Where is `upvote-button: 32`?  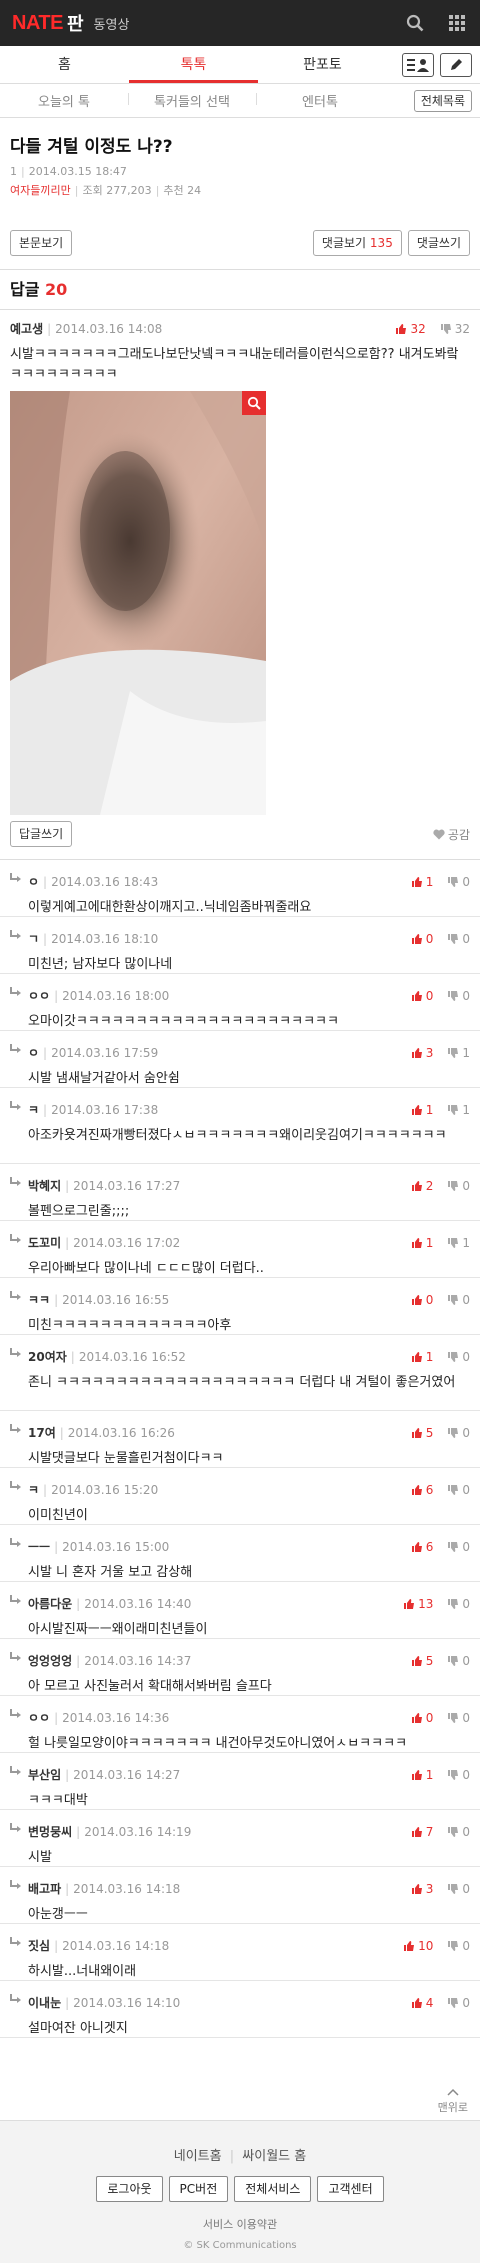 upvote-button: 32 is located at coordinates (410, 329).